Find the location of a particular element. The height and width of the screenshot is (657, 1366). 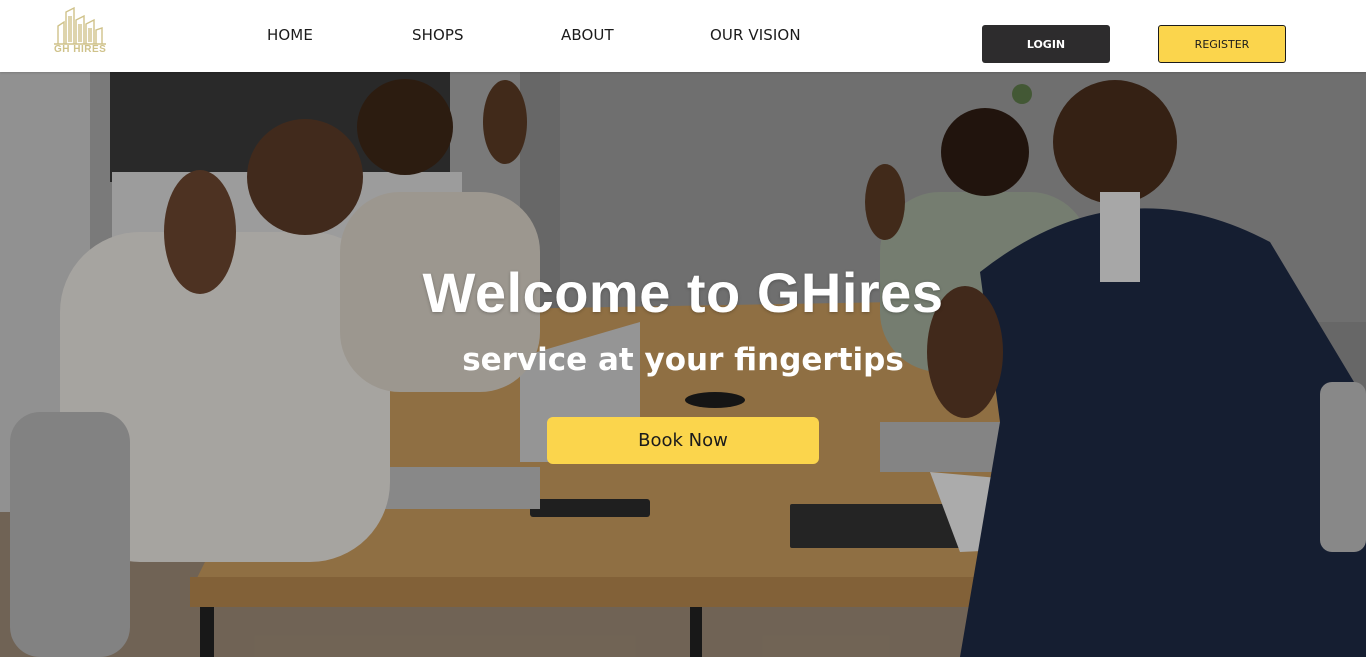

nav-about: ABOUT is located at coordinates (587, 35).